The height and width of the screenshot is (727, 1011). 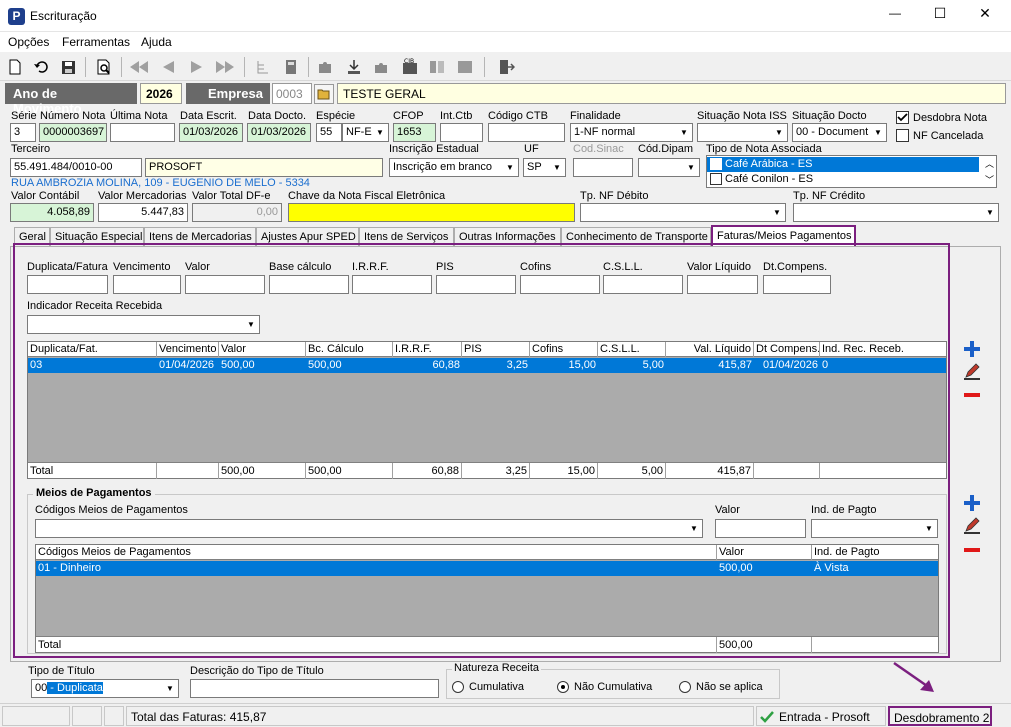 What do you see at coordinates (147, 284) in the screenshot?
I see `vencimento-input` at bounding box center [147, 284].